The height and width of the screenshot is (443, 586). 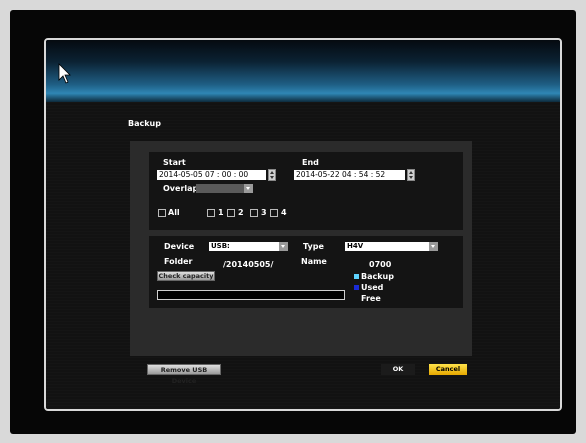 I want to click on capacity-progress-bar, so click(x=251, y=295).